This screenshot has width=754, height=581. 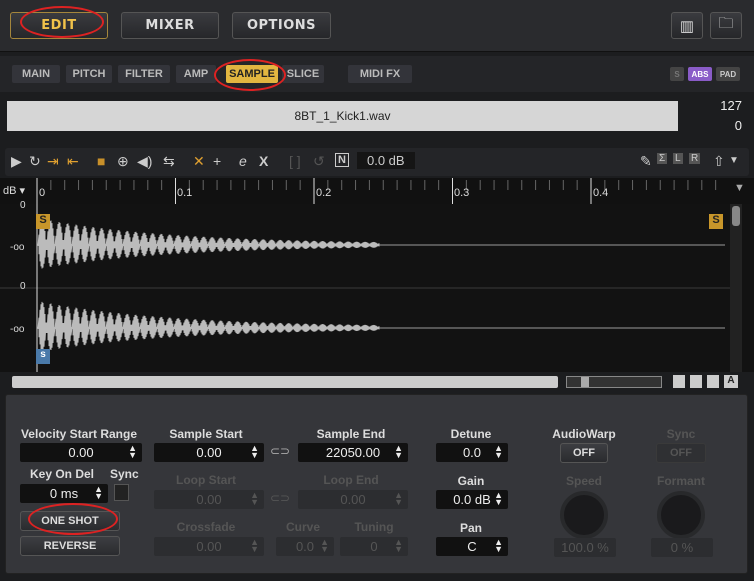 What do you see at coordinates (583, 481) in the screenshot?
I see `speed-label: Speed` at bounding box center [583, 481].